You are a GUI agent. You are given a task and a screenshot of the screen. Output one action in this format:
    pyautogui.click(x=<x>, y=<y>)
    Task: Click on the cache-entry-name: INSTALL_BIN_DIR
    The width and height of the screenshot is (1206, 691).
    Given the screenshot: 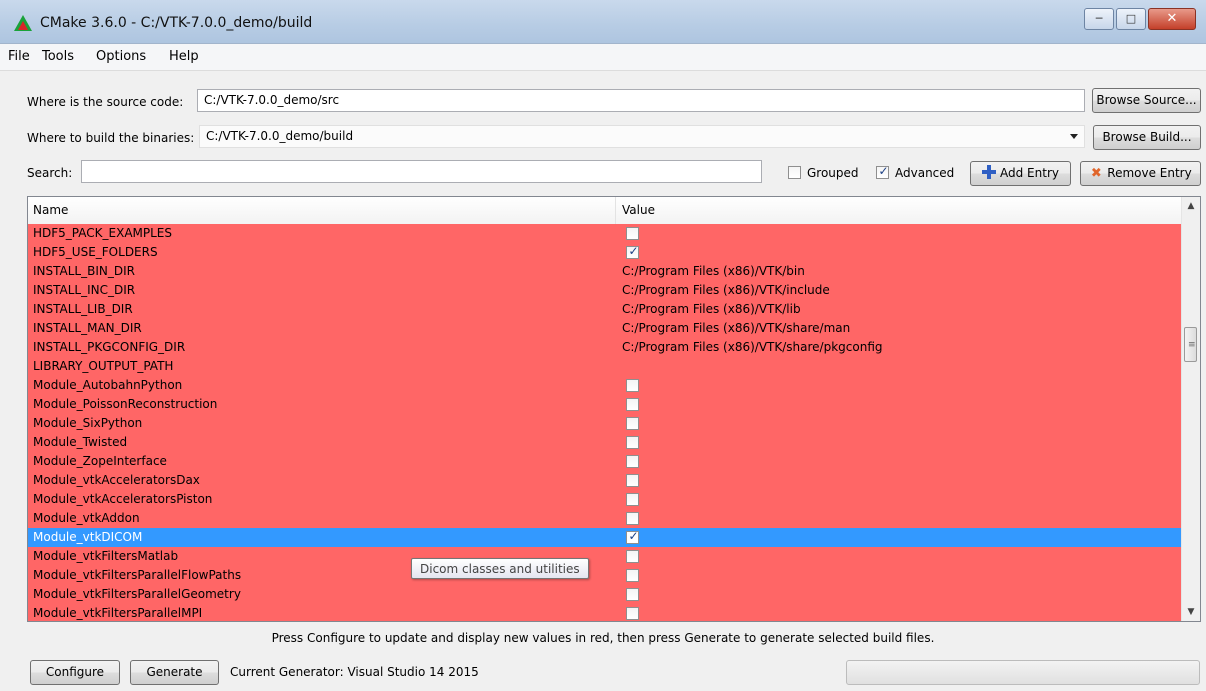 What is the action you would take?
    pyautogui.click(x=84, y=271)
    